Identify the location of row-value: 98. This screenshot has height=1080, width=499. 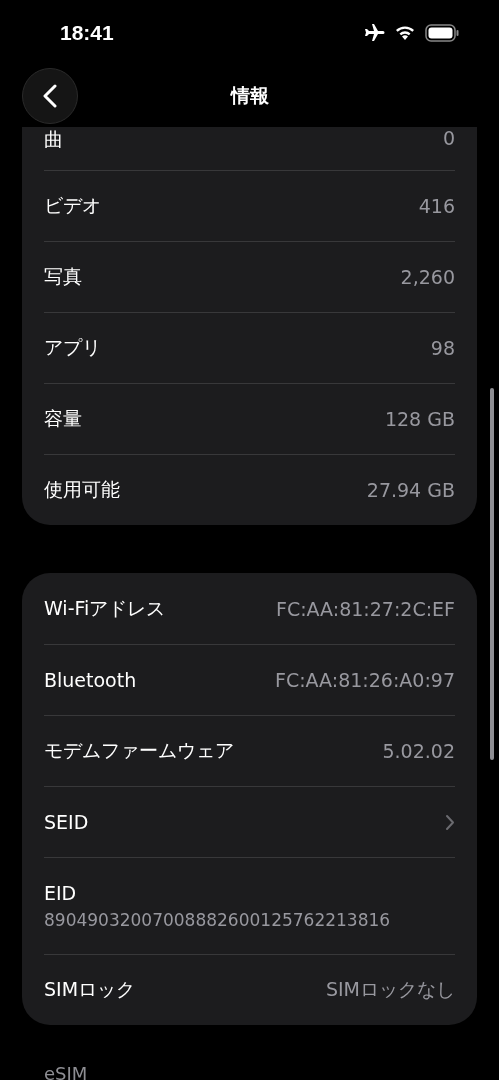
(442, 348).